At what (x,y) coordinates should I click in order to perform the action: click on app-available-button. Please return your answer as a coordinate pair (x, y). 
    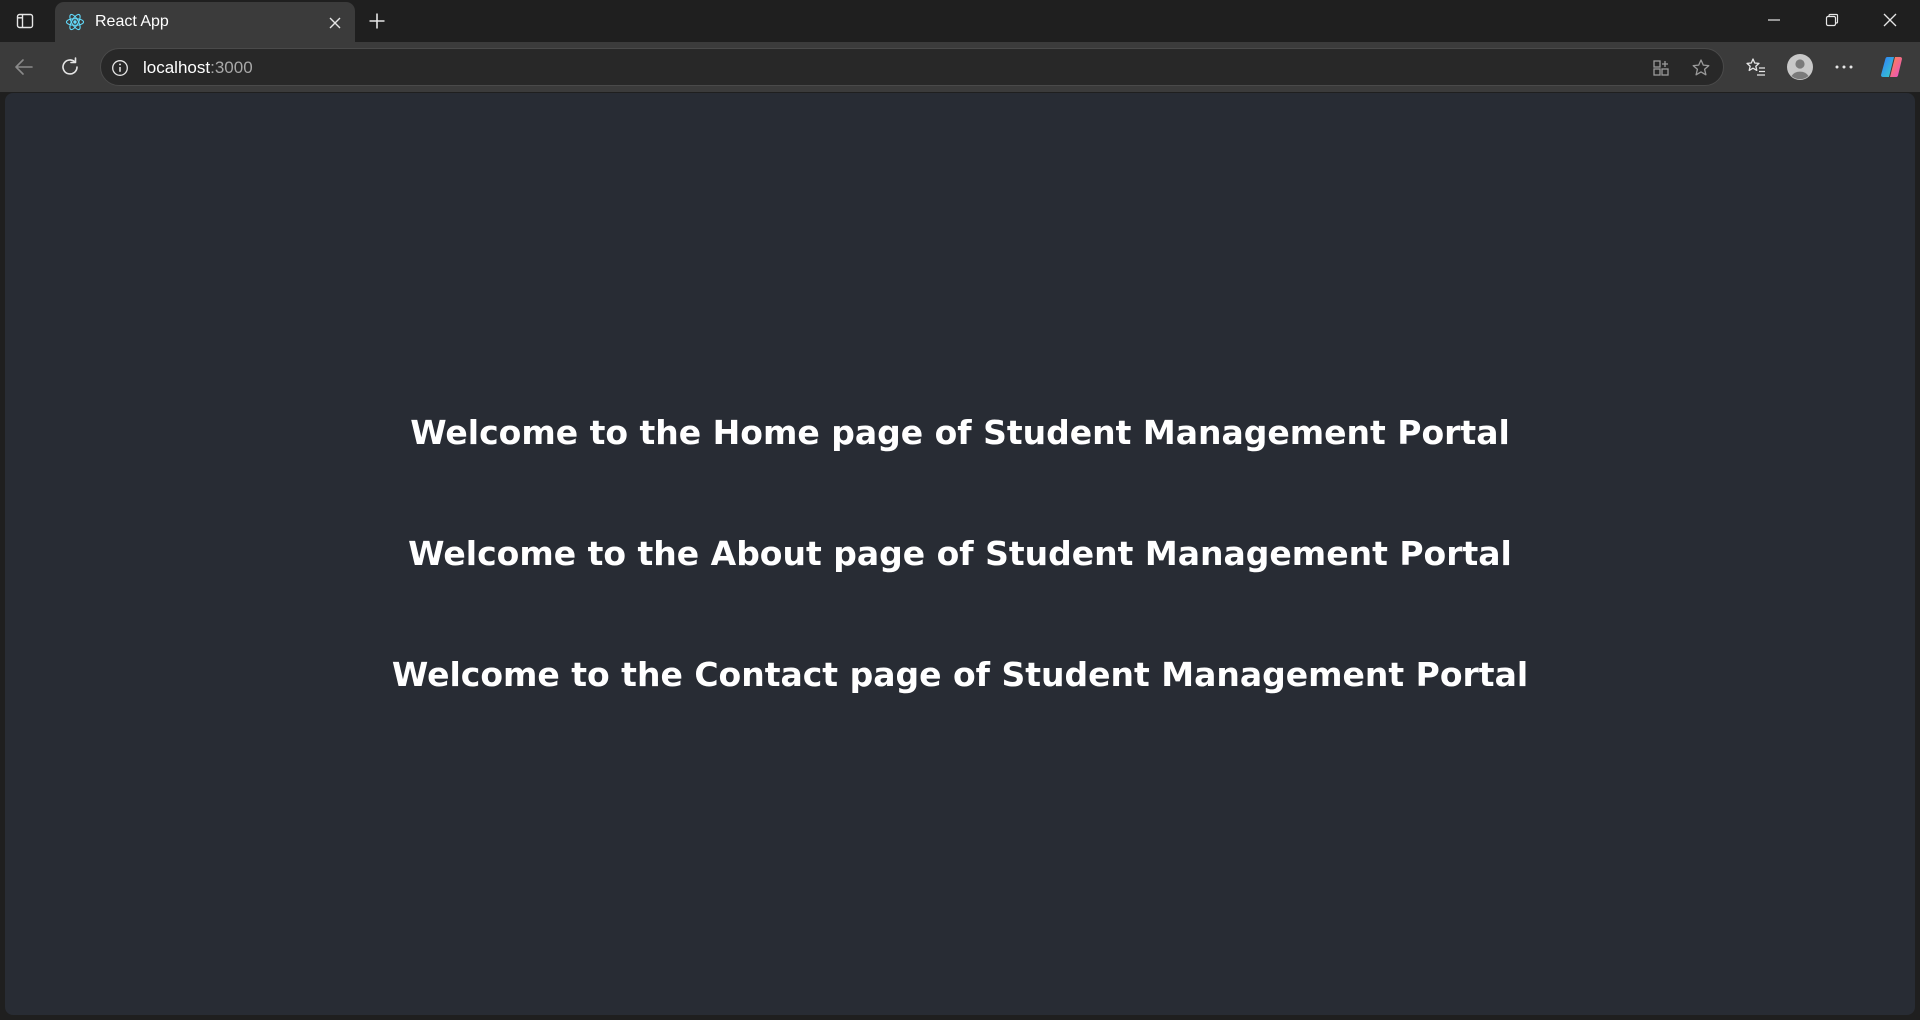
    Looking at the image, I should click on (1661, 68).